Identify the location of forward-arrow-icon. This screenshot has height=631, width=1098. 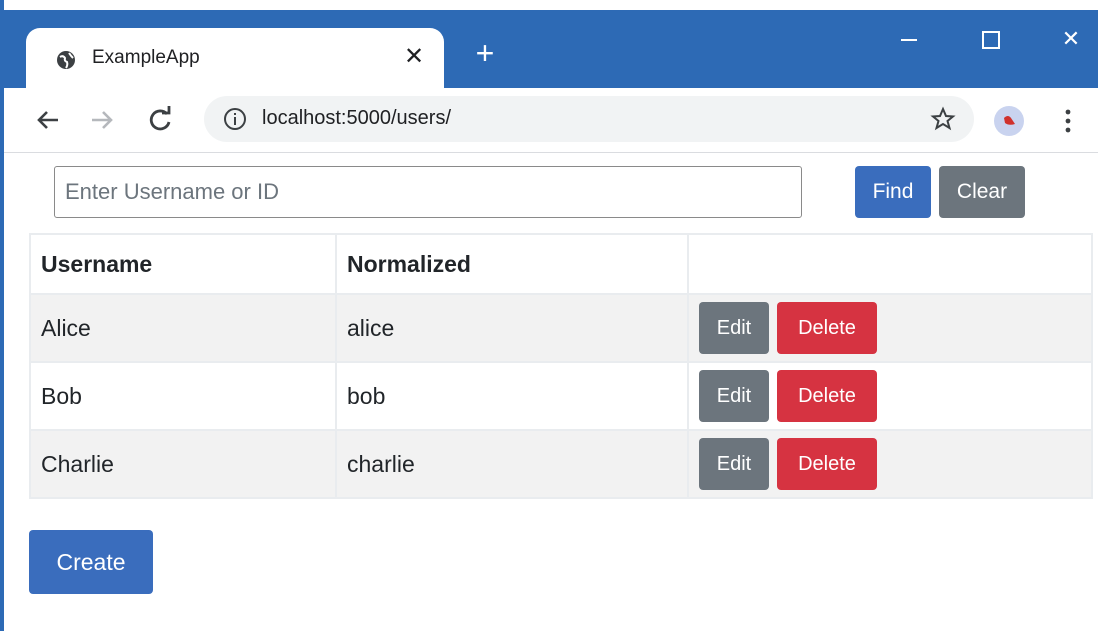
(102, 120).